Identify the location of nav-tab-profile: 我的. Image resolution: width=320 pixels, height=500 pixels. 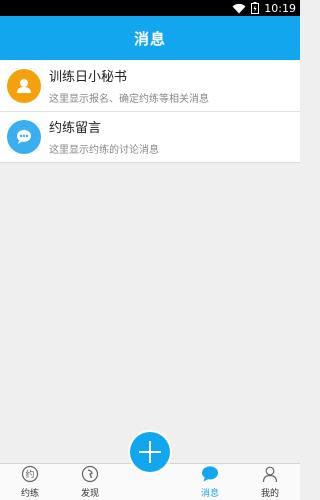
(270, 482).